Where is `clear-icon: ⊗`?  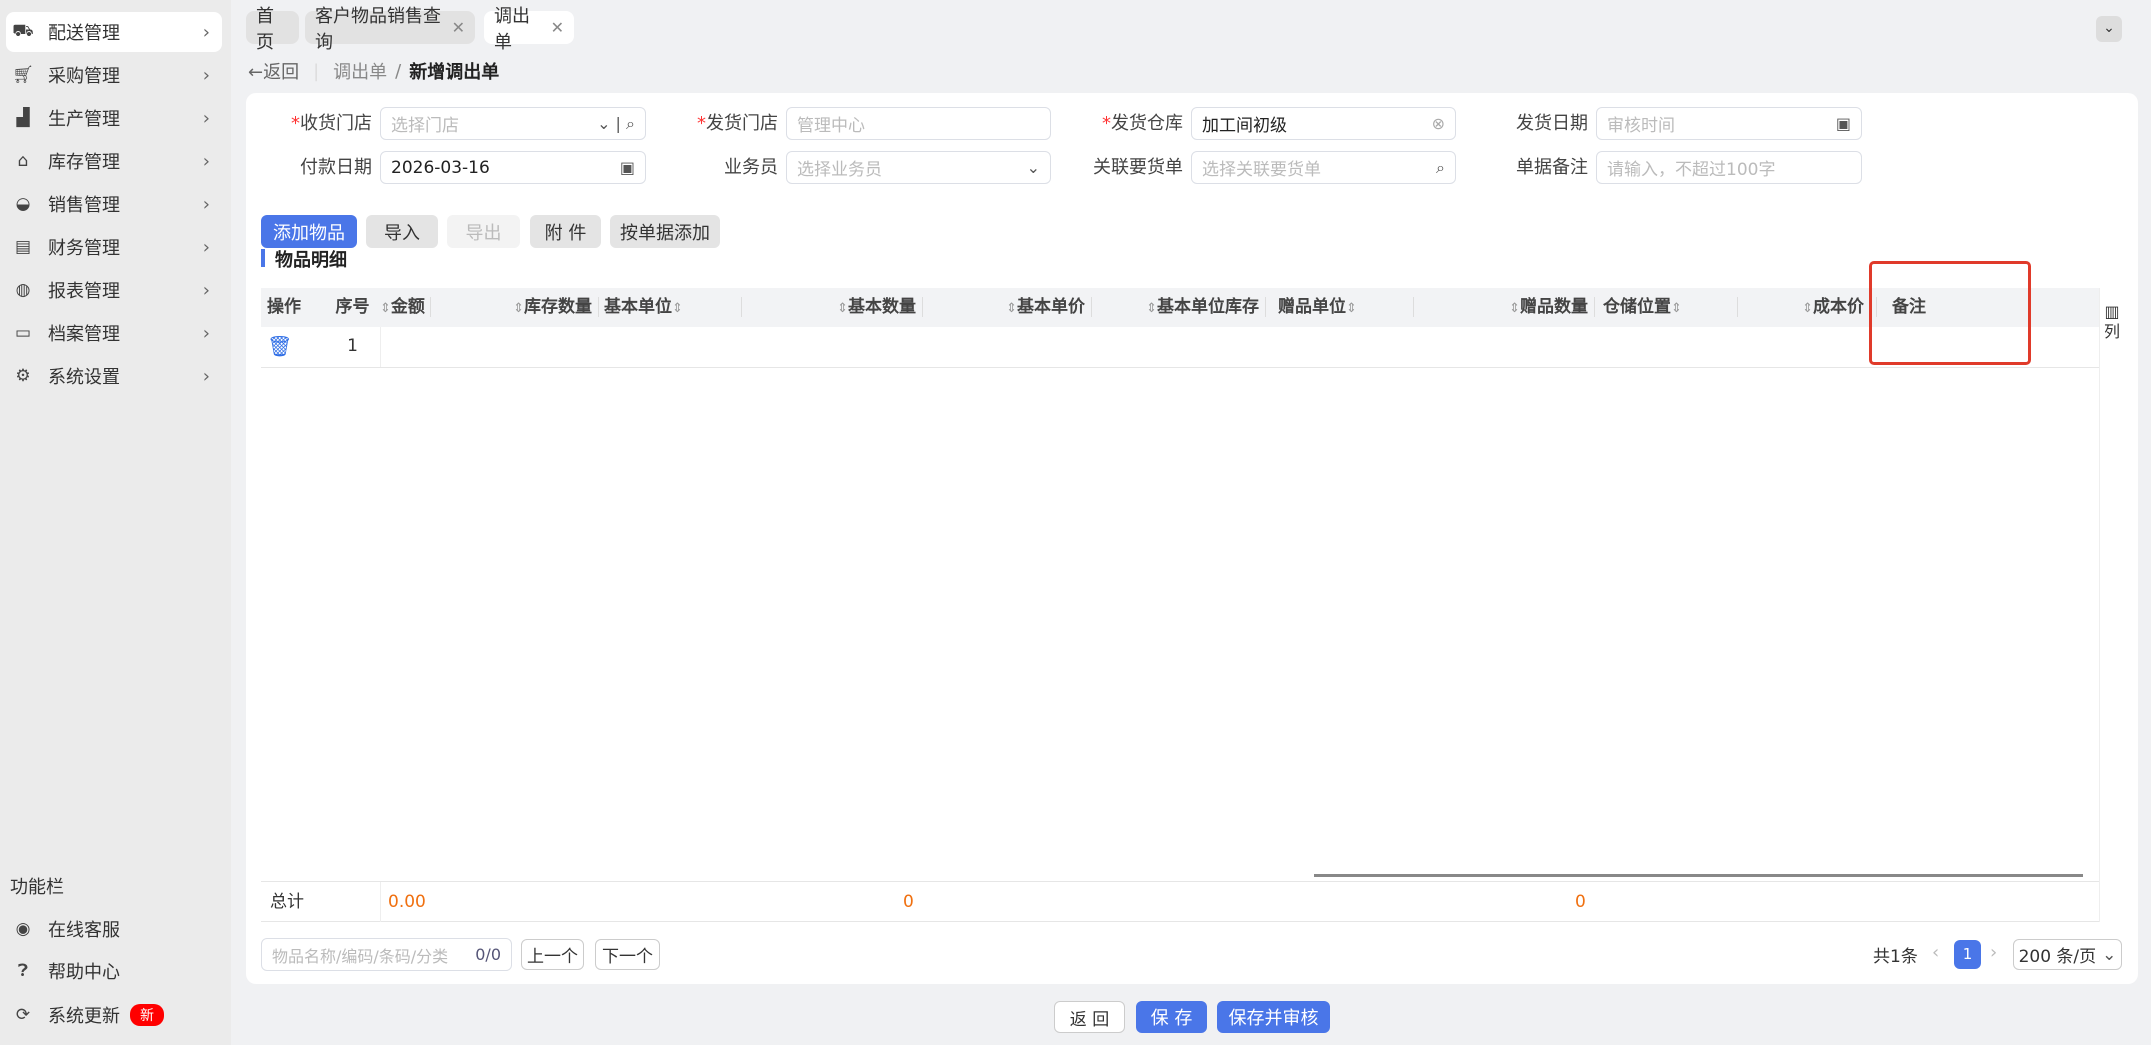
clear-icon: ⊗ is located at coordinates (1438, 123).